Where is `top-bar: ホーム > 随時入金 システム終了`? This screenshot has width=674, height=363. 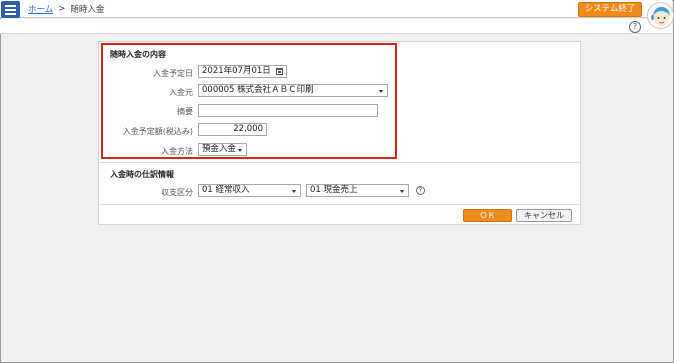 top-bar: ホーム > 随時入金 システム終了 is located at coordinates (336, 9).